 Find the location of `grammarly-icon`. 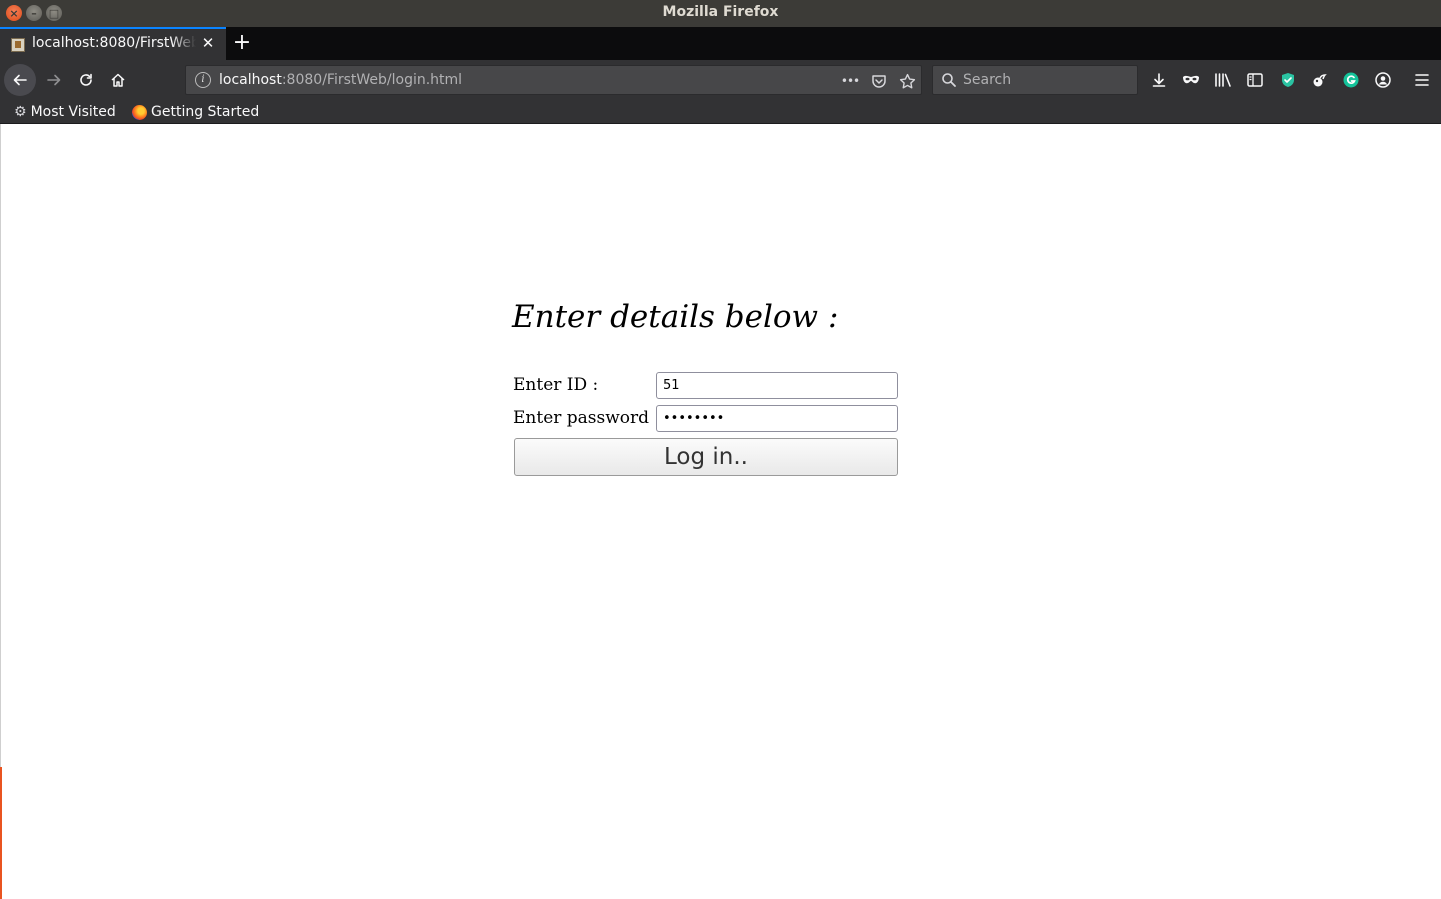

grammarly-icon is located at coordinates (1351, 80).